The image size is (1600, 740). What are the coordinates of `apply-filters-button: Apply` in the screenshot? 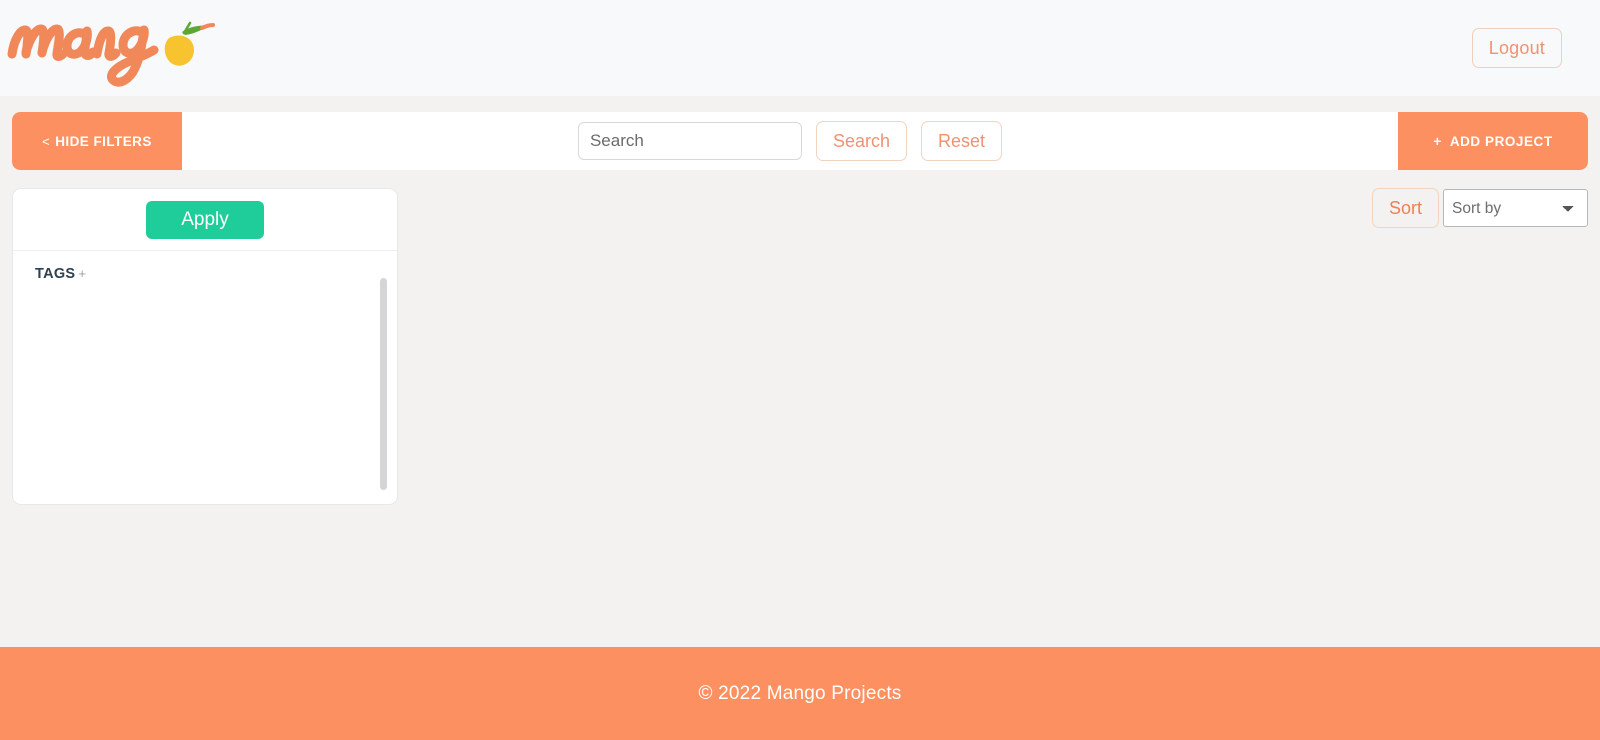 It's located at (205, 219).